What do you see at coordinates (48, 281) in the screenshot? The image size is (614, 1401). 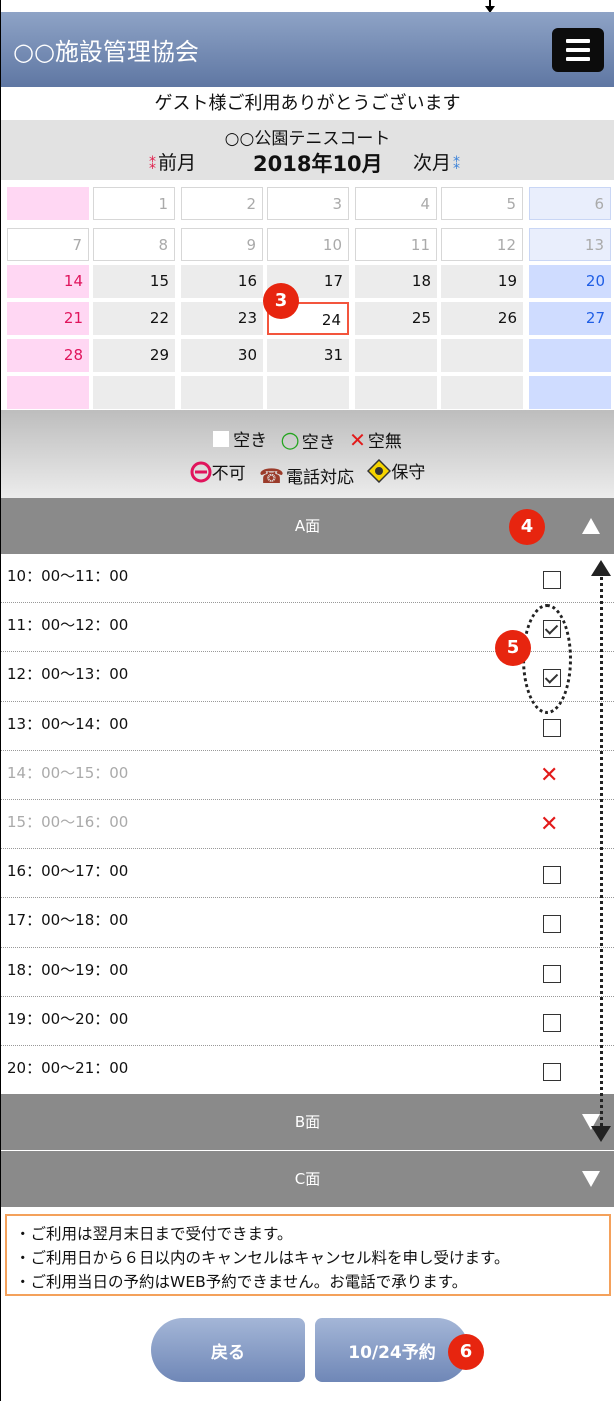 I see `calendar-day: 14` at bounding box center [48, 281].